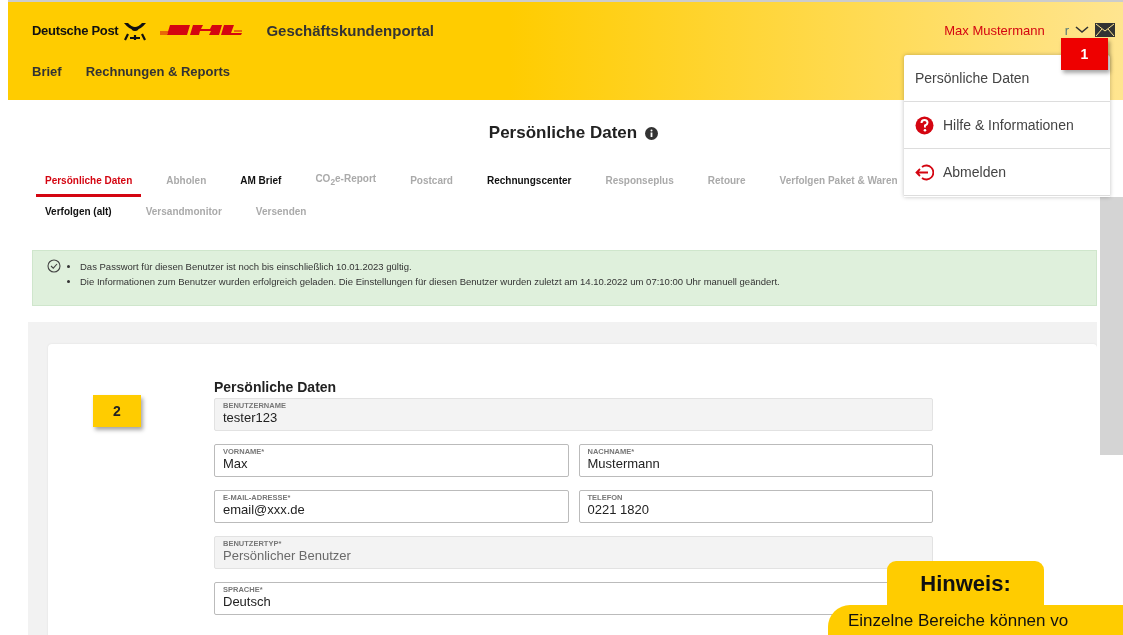 This screenshot has width=1123, height=635. I want to click on step-badge: 2, so click(117, 411).